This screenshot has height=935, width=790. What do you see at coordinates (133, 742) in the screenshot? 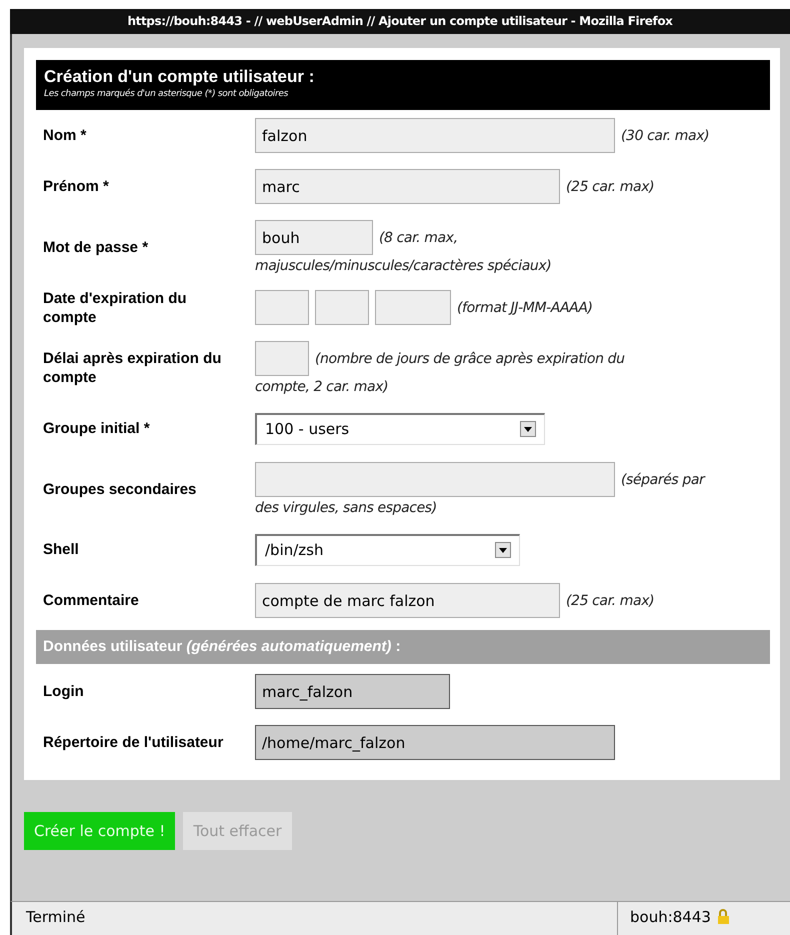
I see `field-label: Répertoire de l'utilisateur` at bounding box center [133, 742].